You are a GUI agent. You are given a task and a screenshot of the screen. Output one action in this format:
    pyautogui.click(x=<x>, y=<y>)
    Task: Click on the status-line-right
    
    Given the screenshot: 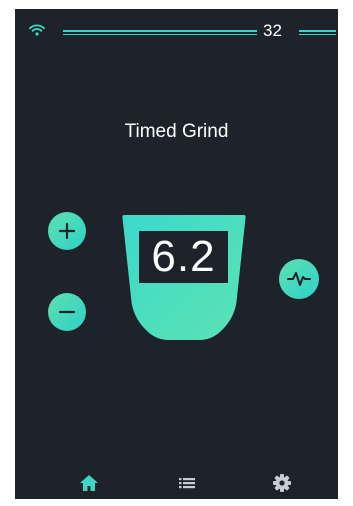 What is the action you would take?
    pyautogui.click(x=317, y=32)
    